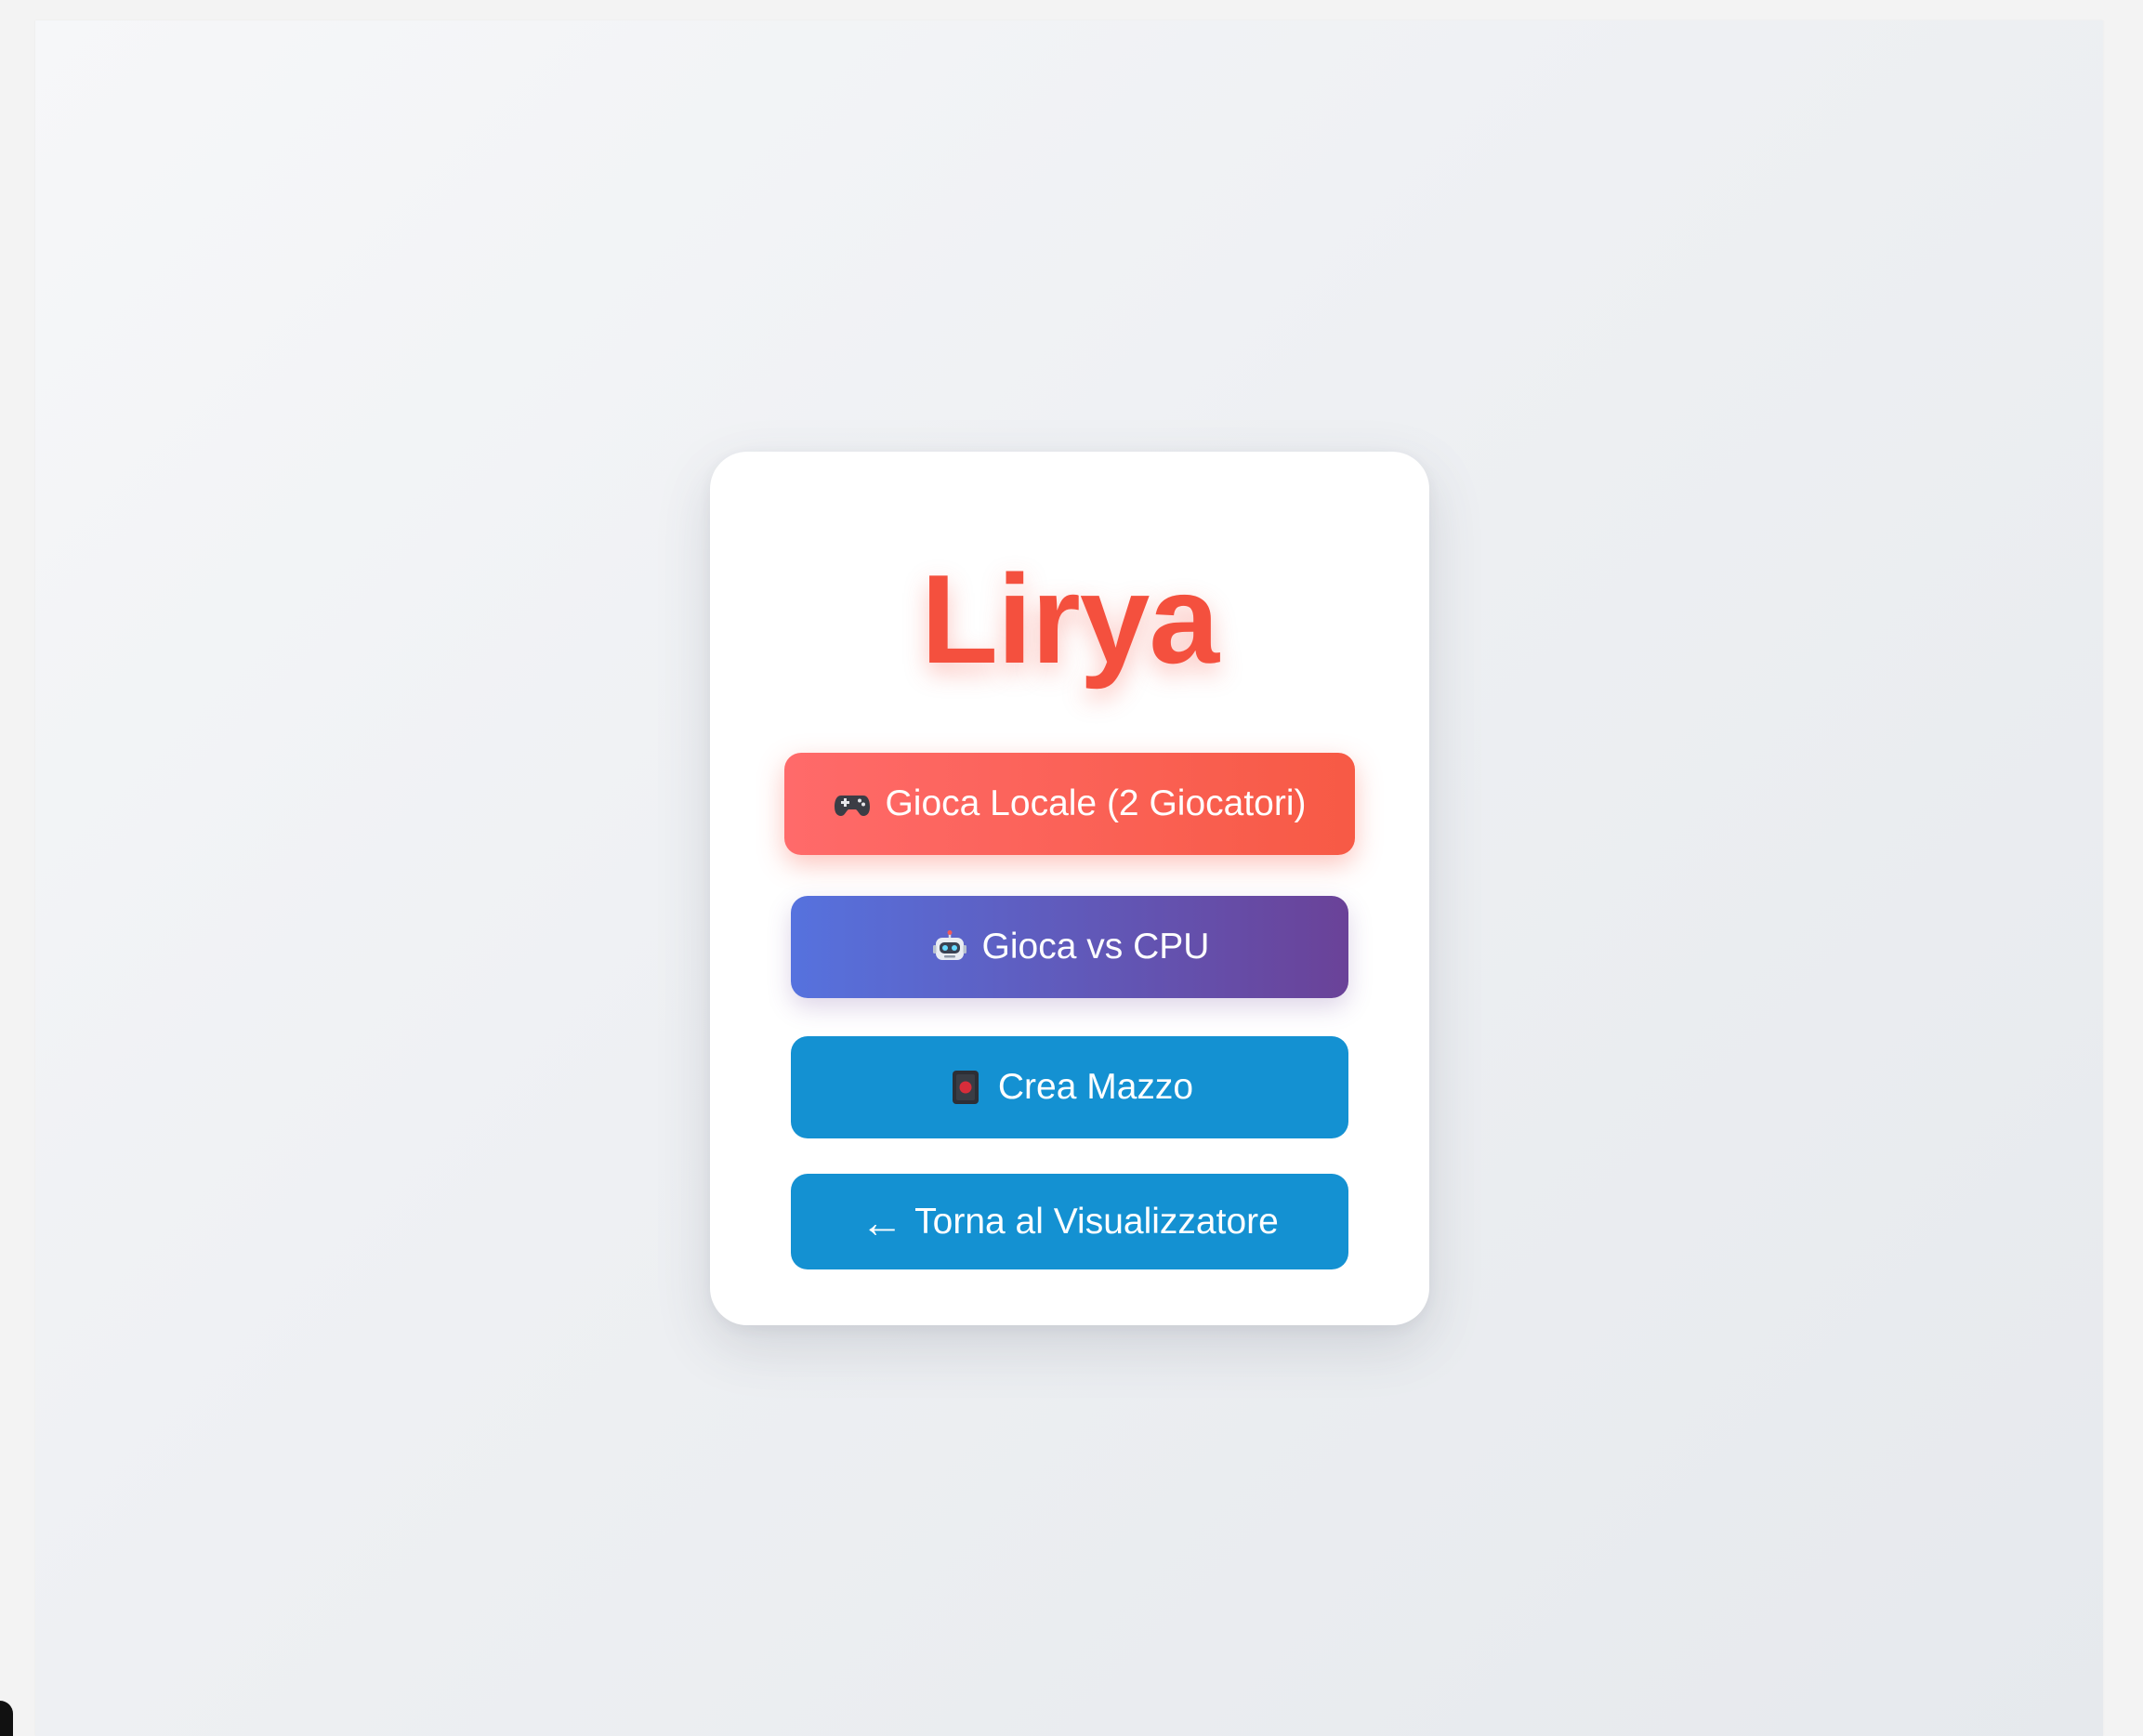 The height and width of the screenshot is (1736, 2143). Describe the element at coordinates (1096, 803) in the screenshot. I see `play-local-label: Gioca Locale (2 Giocatori)` at that location.